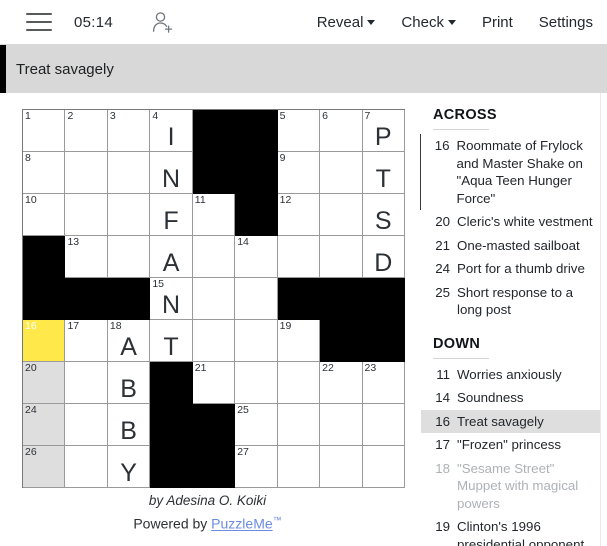 This screenshot has height=546, width=607. I want to click on powered-by-credit: Powered by PuzzleMe™, so click(207, 523).